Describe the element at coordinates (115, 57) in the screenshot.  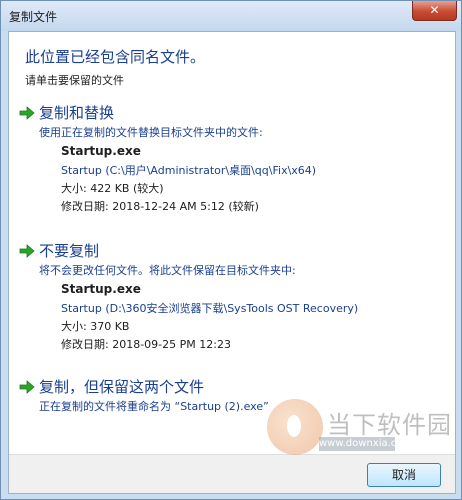
I see `dialog-heading: 此位置已经包含同名文件。` at that location.